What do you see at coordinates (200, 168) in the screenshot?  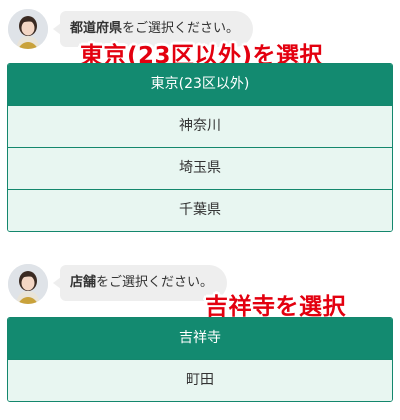 I see `option-saitama: 埼玉県` at bounding box center [200, 168].